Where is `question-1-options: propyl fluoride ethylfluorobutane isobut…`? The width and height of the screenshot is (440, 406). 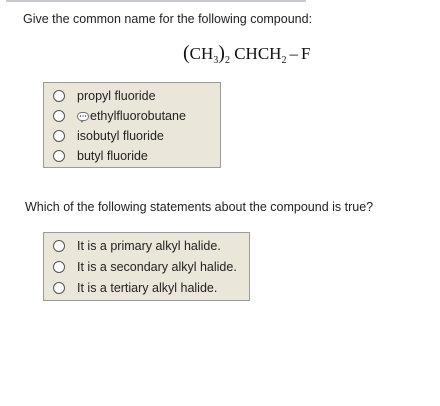 question-1-options: propyl fluoride ethylfluorobutane isobut… is located at coordinates (132, 125).